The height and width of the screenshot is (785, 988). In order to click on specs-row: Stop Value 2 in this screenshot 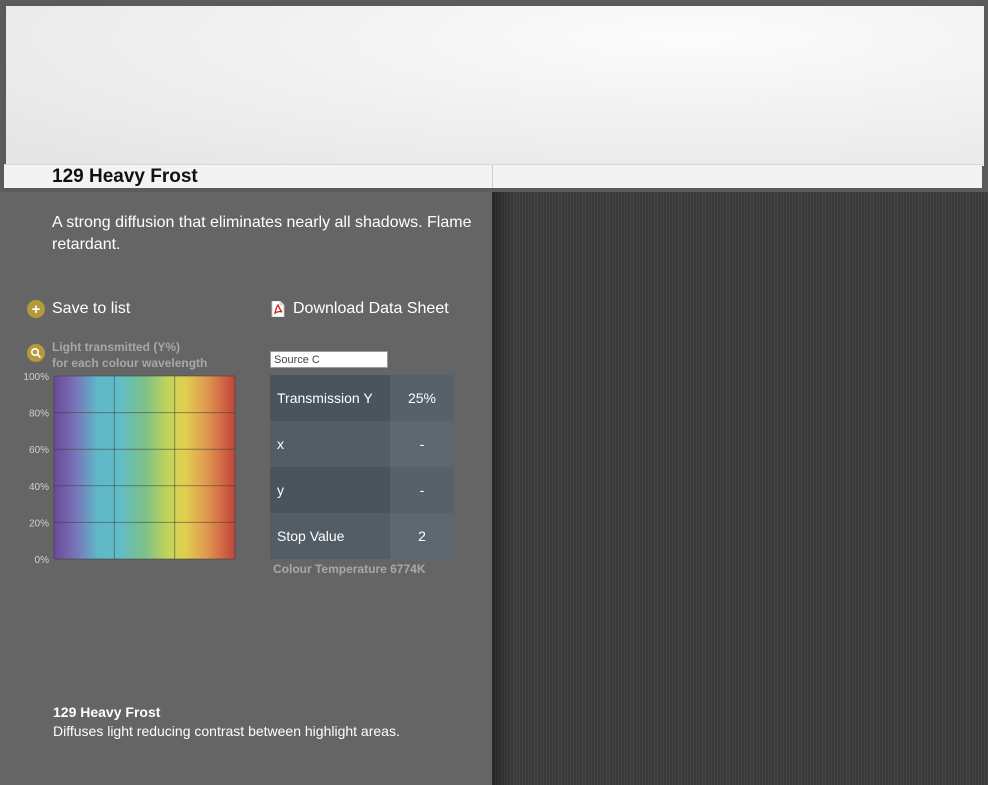, I will do `click(362, 536)`.